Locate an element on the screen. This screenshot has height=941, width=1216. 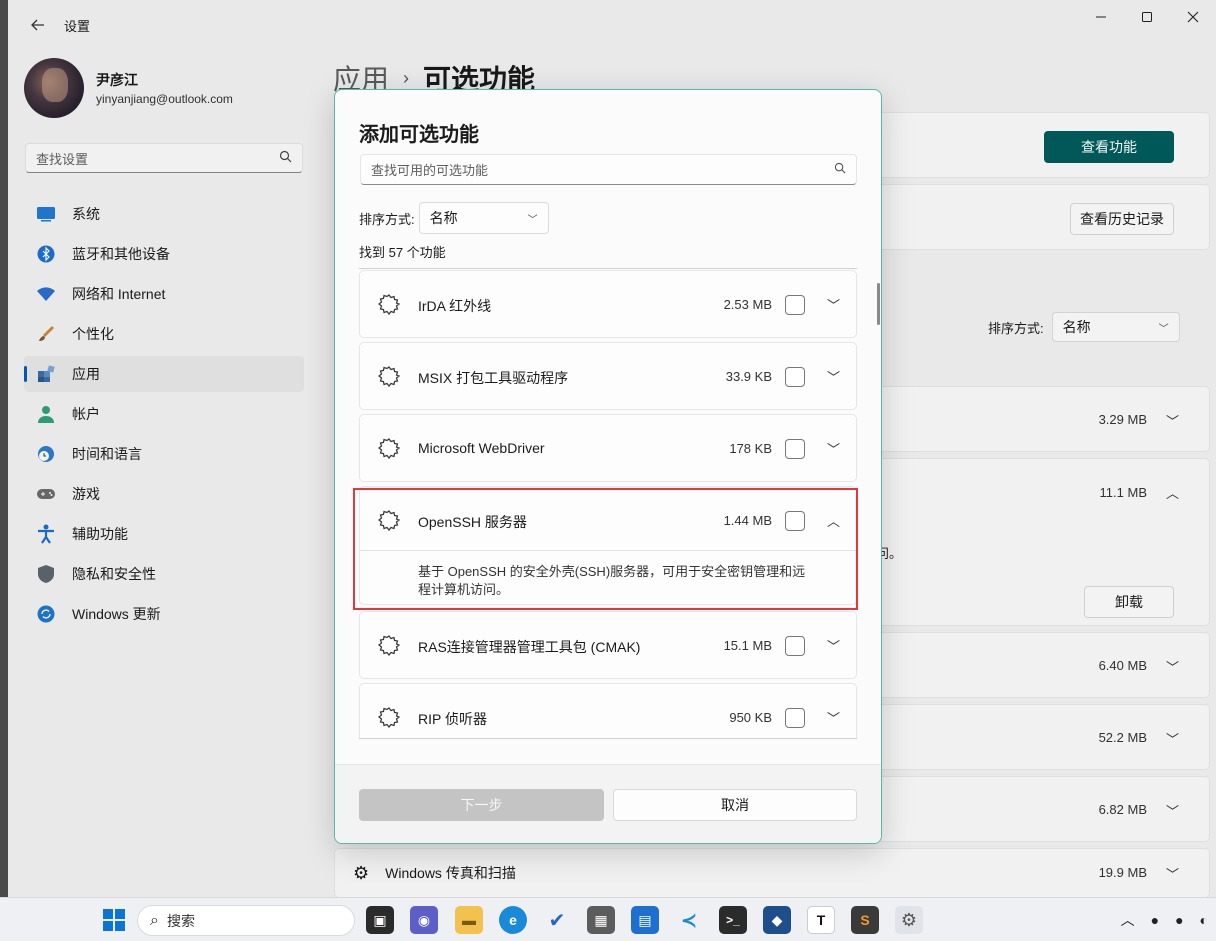
teams-chat-icon: ◉ is located at coordinates (424, 920).